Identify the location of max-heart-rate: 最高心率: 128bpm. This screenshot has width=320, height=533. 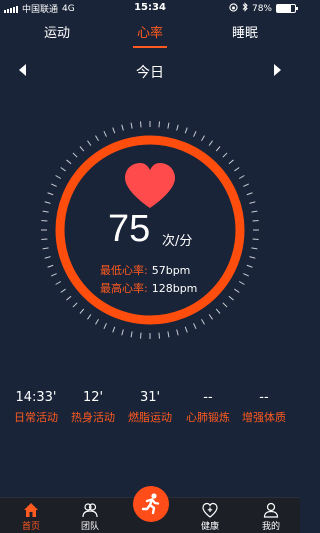
(148, 288).